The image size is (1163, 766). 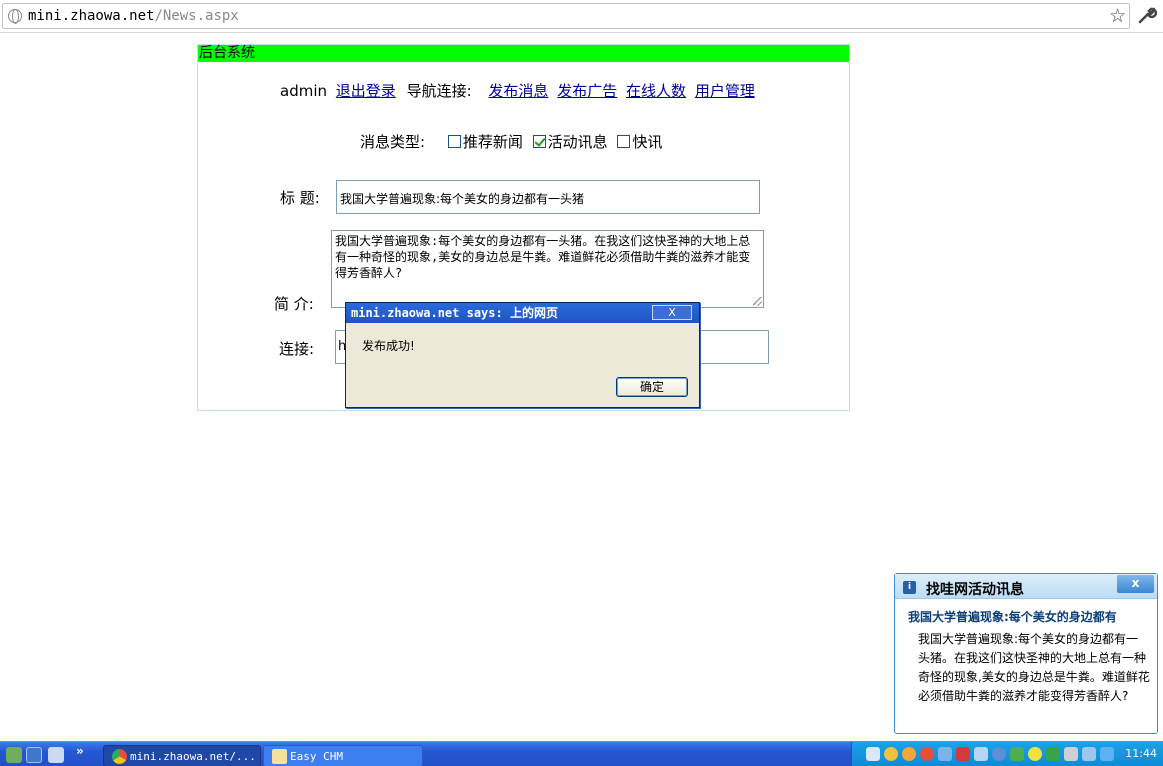 I want to click on summary-label: 简 介:, so click(x=294, y=304).